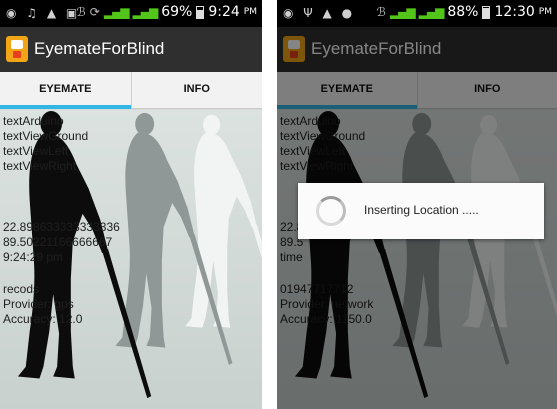 This screenshot has width=557, height=409. I want to click on clock: 9:24, so click(224, 12).